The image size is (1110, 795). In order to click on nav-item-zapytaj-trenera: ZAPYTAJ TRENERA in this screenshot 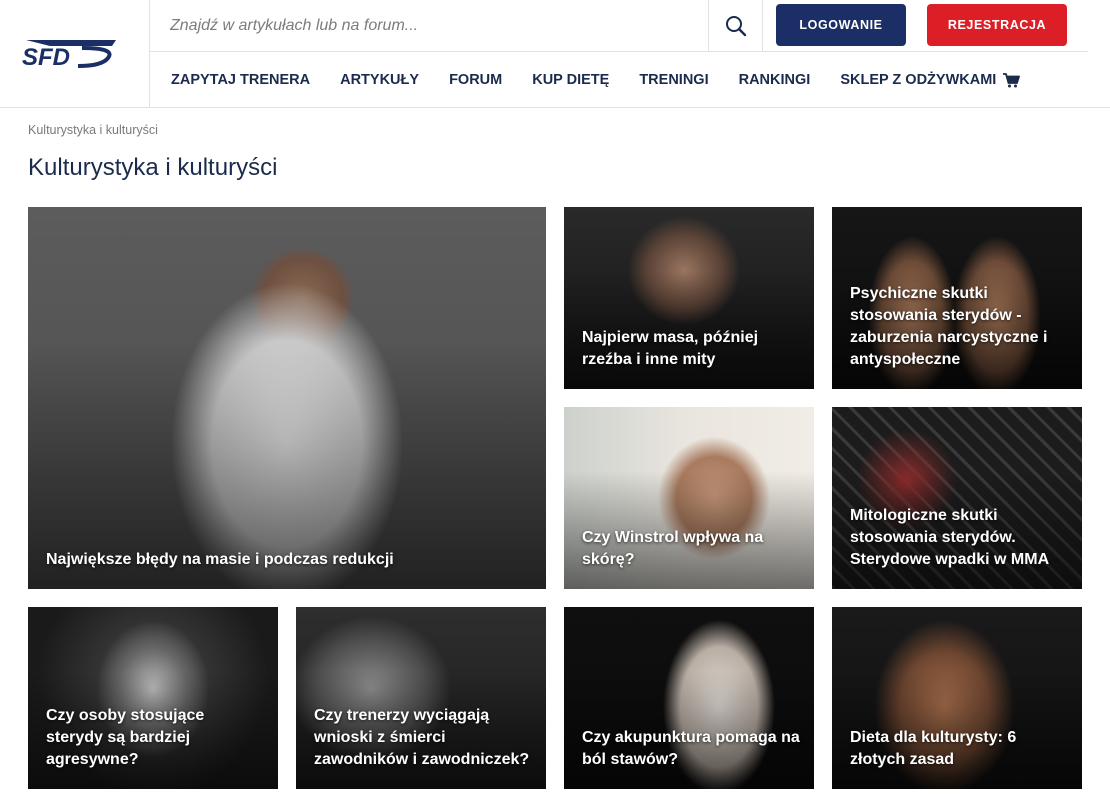, I will do `click(240, 80)`.